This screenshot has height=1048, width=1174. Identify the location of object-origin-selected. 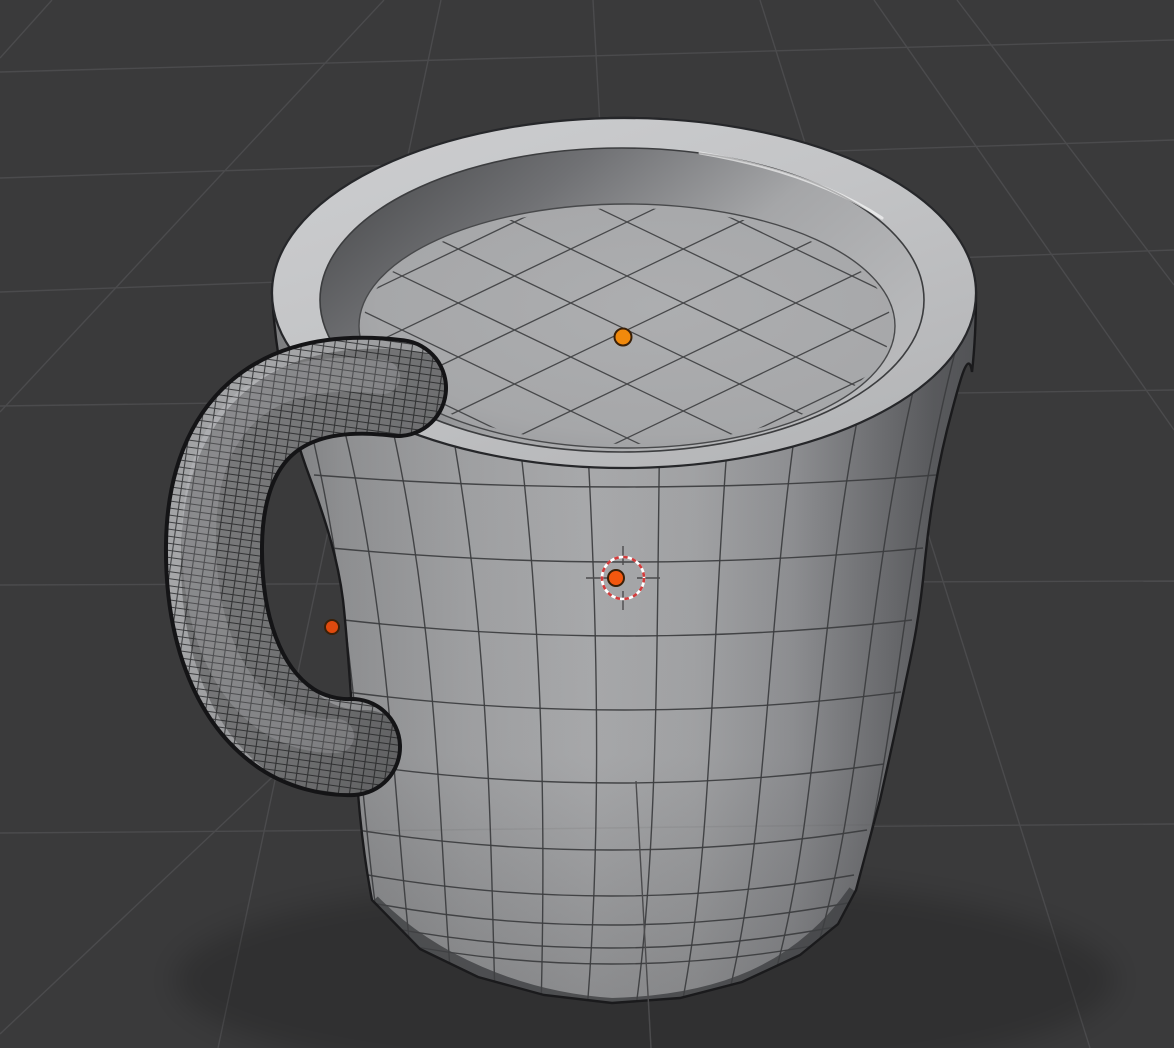
(616, 578).